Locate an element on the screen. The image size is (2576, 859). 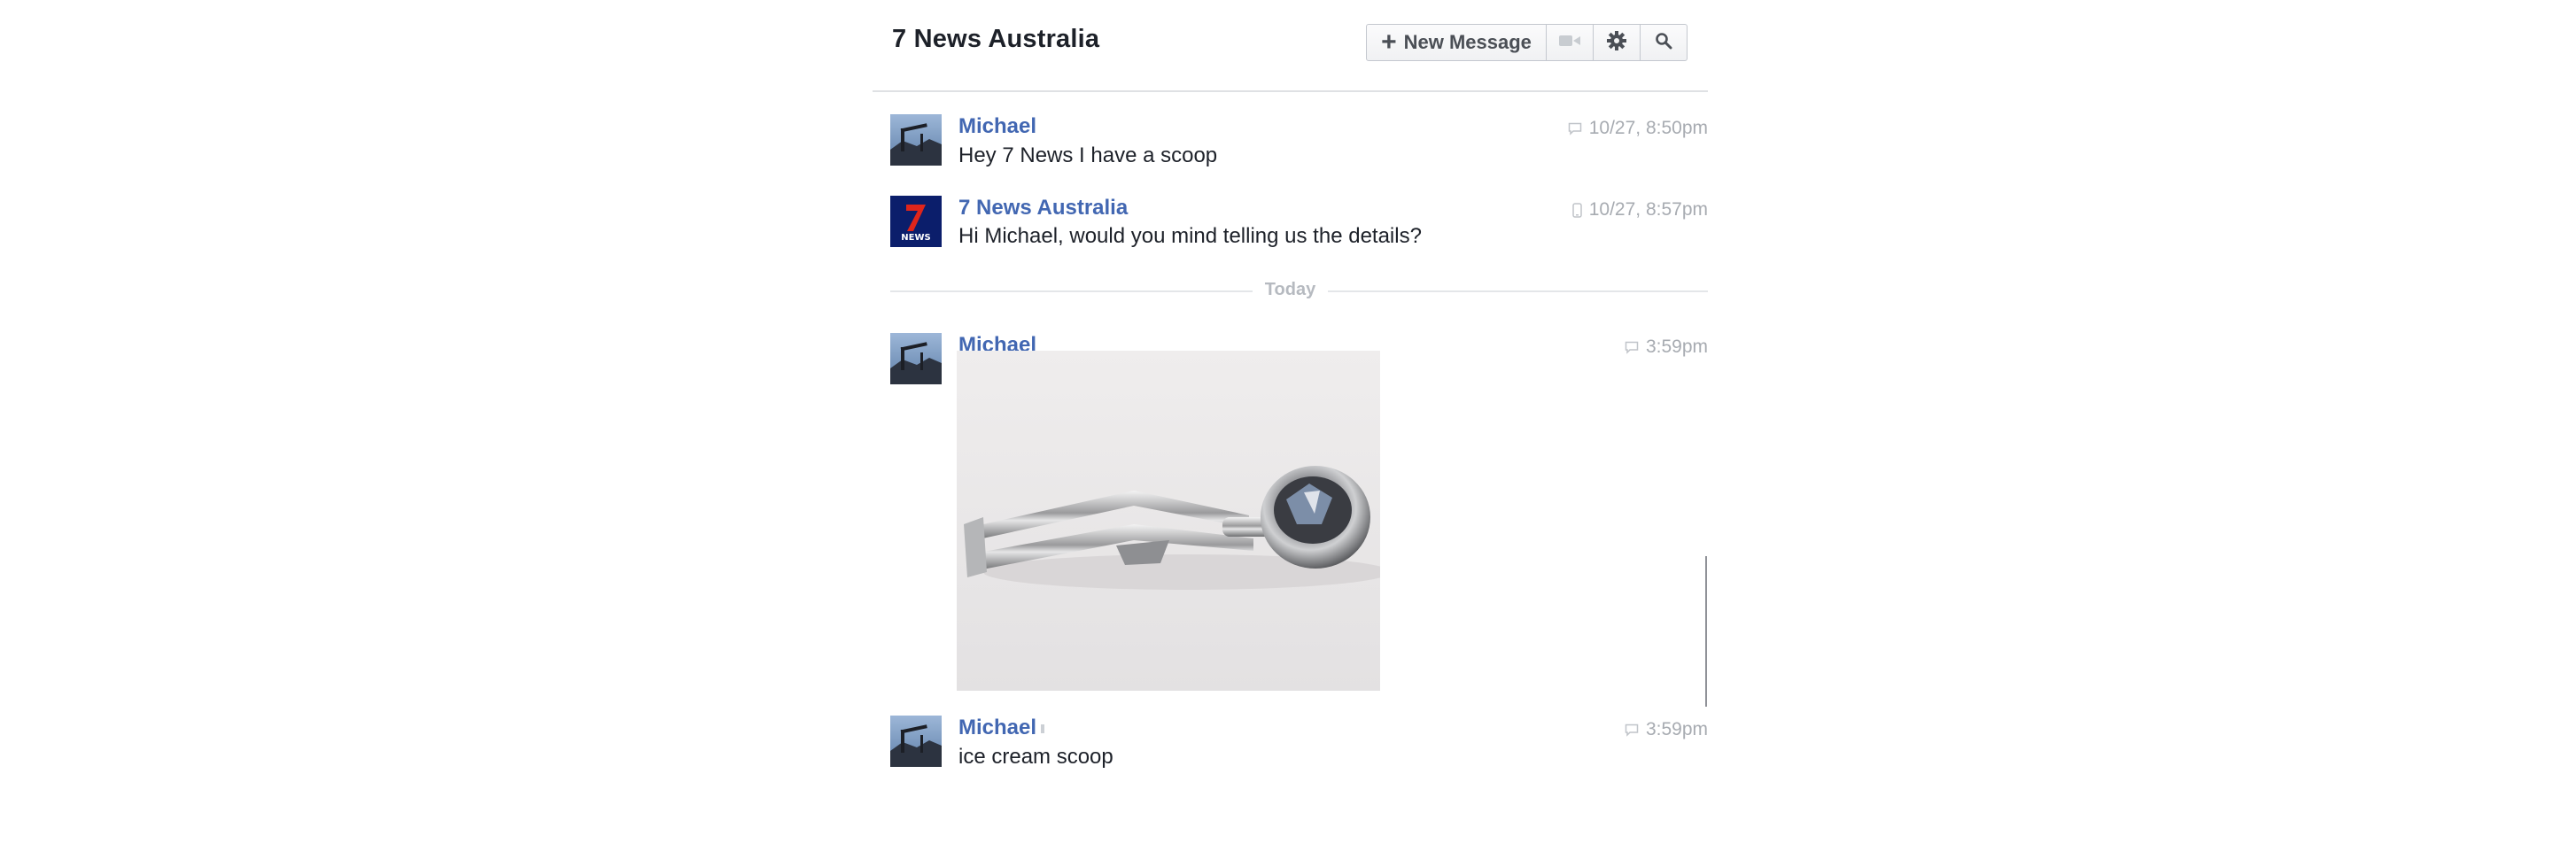
message-item: Michael ice cream scoop 3:59pm is located at coordinates (1299, 743).